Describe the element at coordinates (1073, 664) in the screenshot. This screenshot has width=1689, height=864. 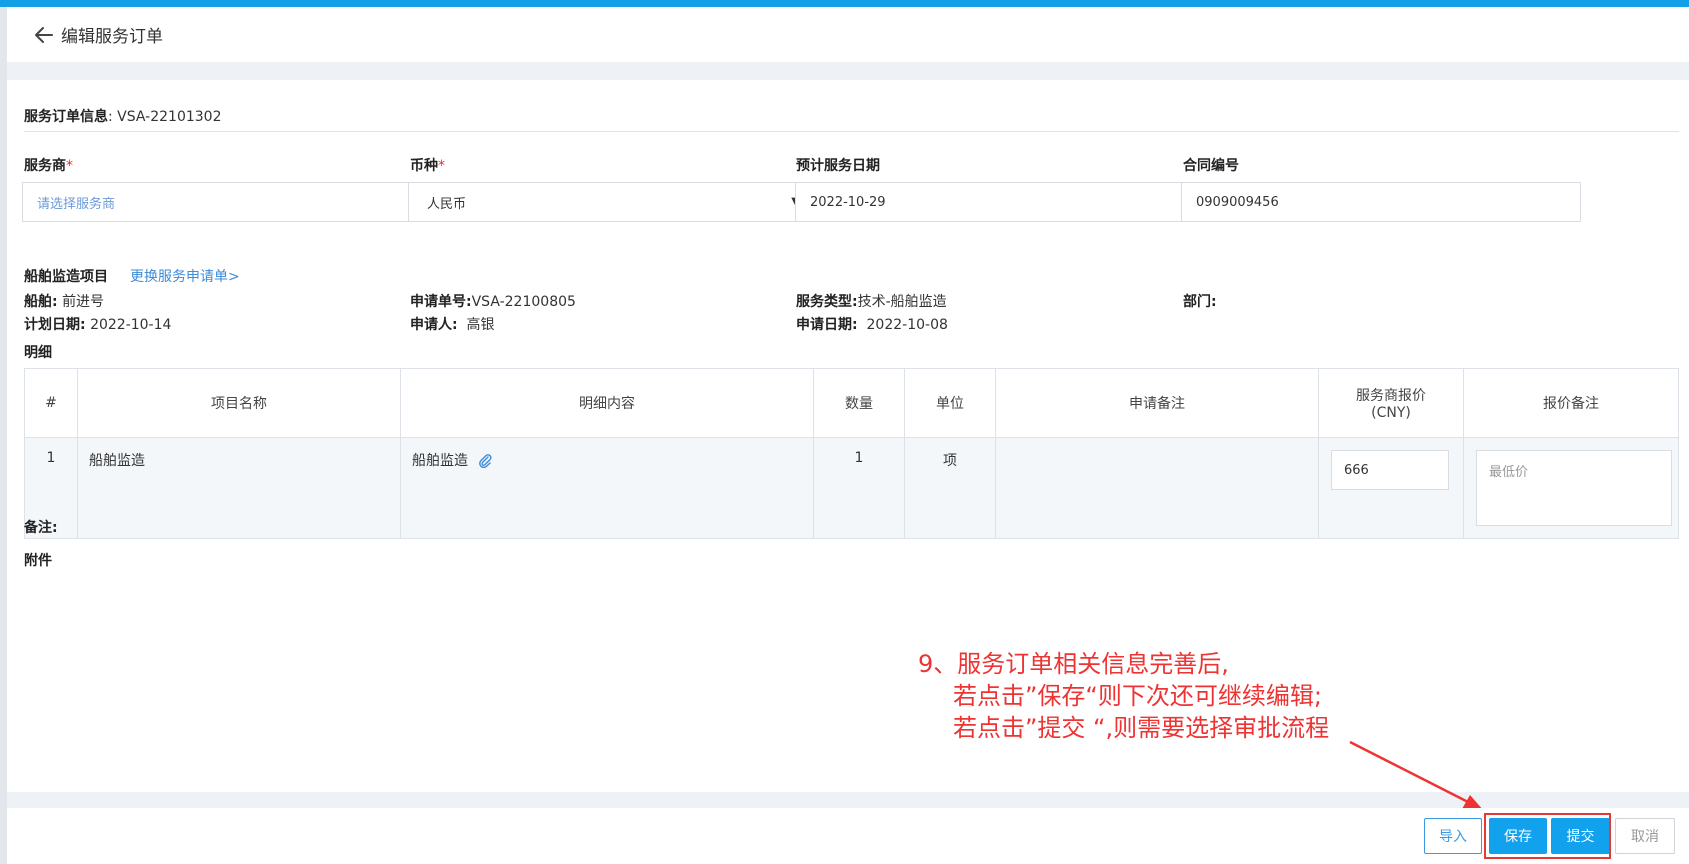
I see `annotation-line-1: 9、服务订单相关信息完善后,` at that location.